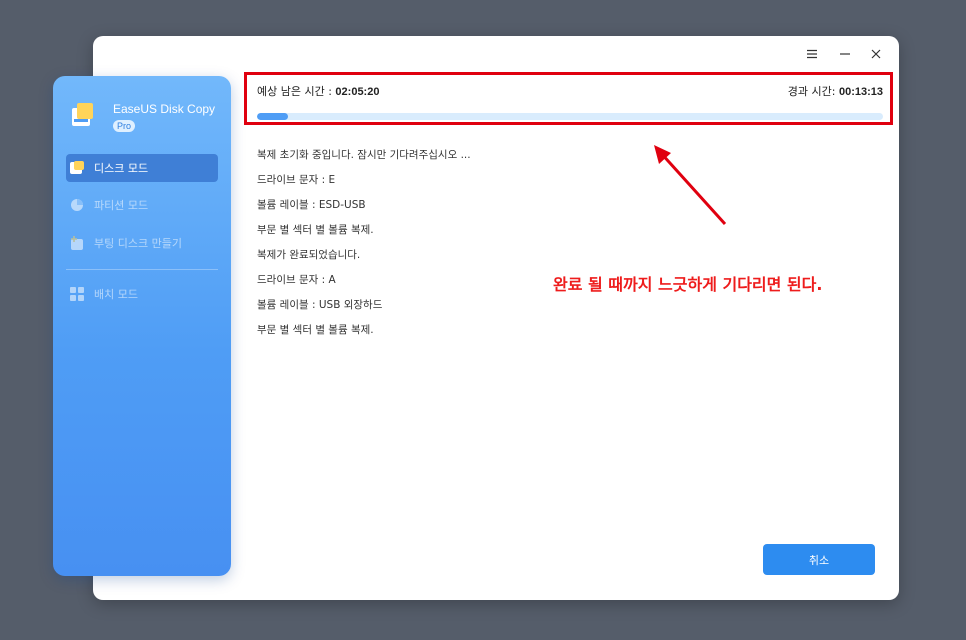 Image resolution: width=966 pixels, height=640 pixels. Describe the element at coordinates (570, 116) in the screenshot. I see `progress-bar` at that location.